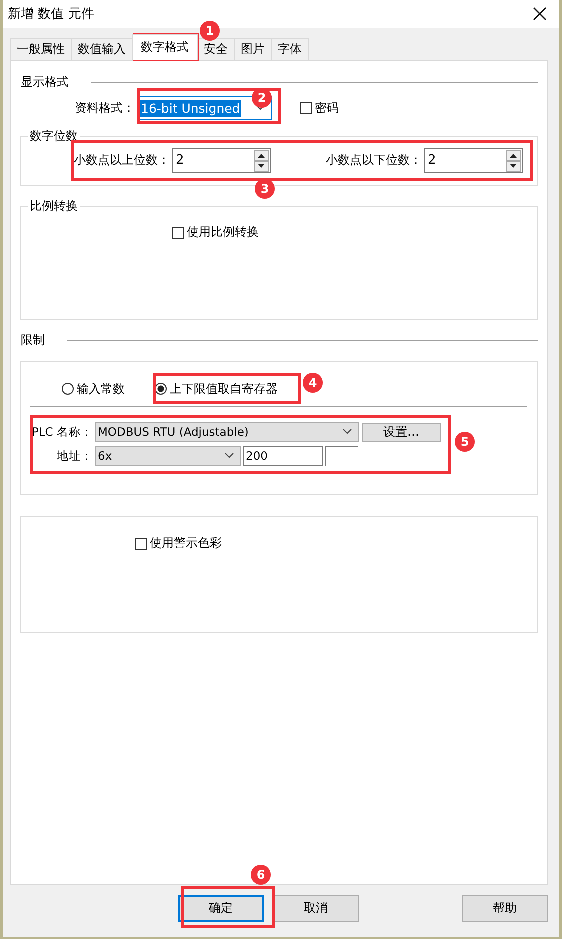  What do you see at coordinates (223, 232) in the screenshot?
I see `checkbox-label: 使用比例转换` at bounding box center [223, 232].